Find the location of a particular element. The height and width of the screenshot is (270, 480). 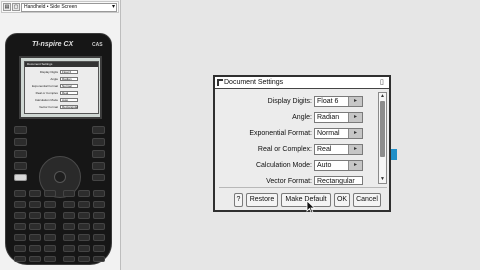

setting-label: Real or Complex: is located at coordinates (284, 149).